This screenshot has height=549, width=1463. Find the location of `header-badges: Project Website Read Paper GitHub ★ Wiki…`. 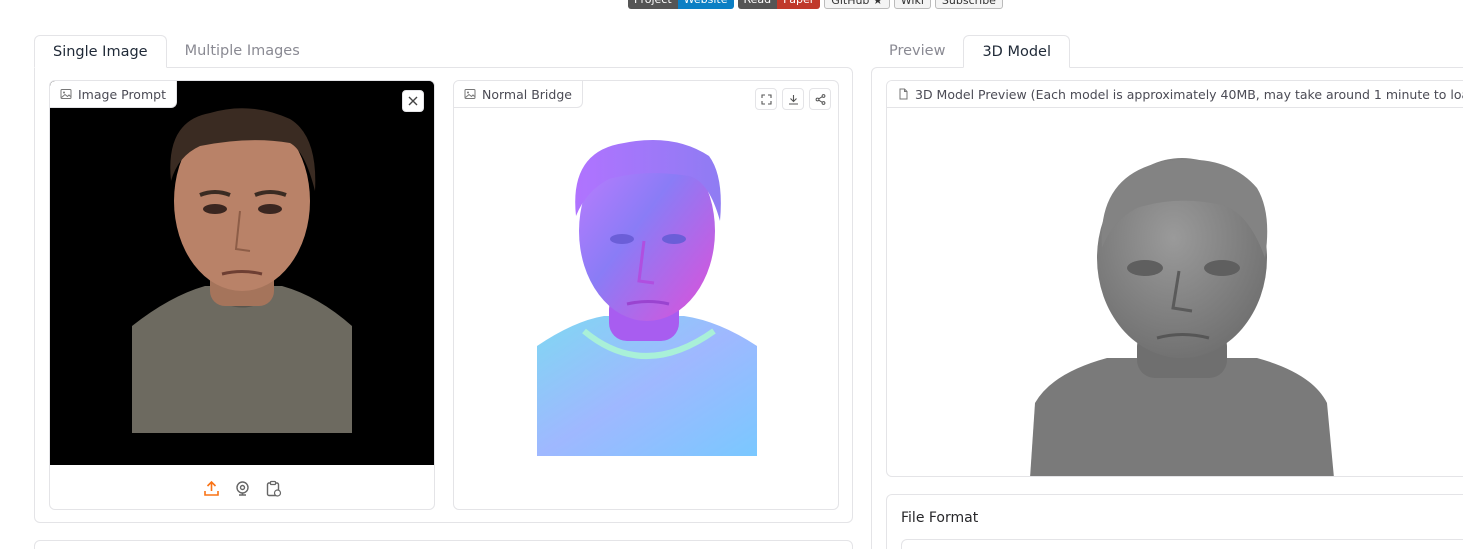

header-badges: Project Website Read Paper GitHub ★ Wiki… is located at coordinates (815, 4).